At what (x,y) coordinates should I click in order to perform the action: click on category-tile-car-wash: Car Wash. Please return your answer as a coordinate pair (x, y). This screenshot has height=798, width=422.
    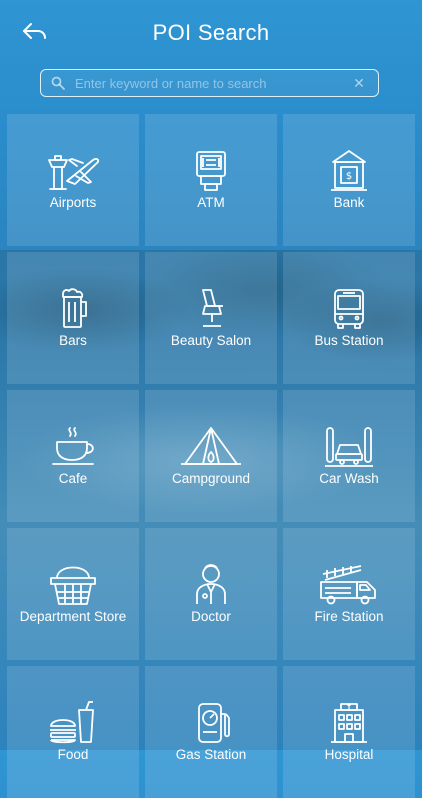
    Looking at the image, I should click on (349, 456).